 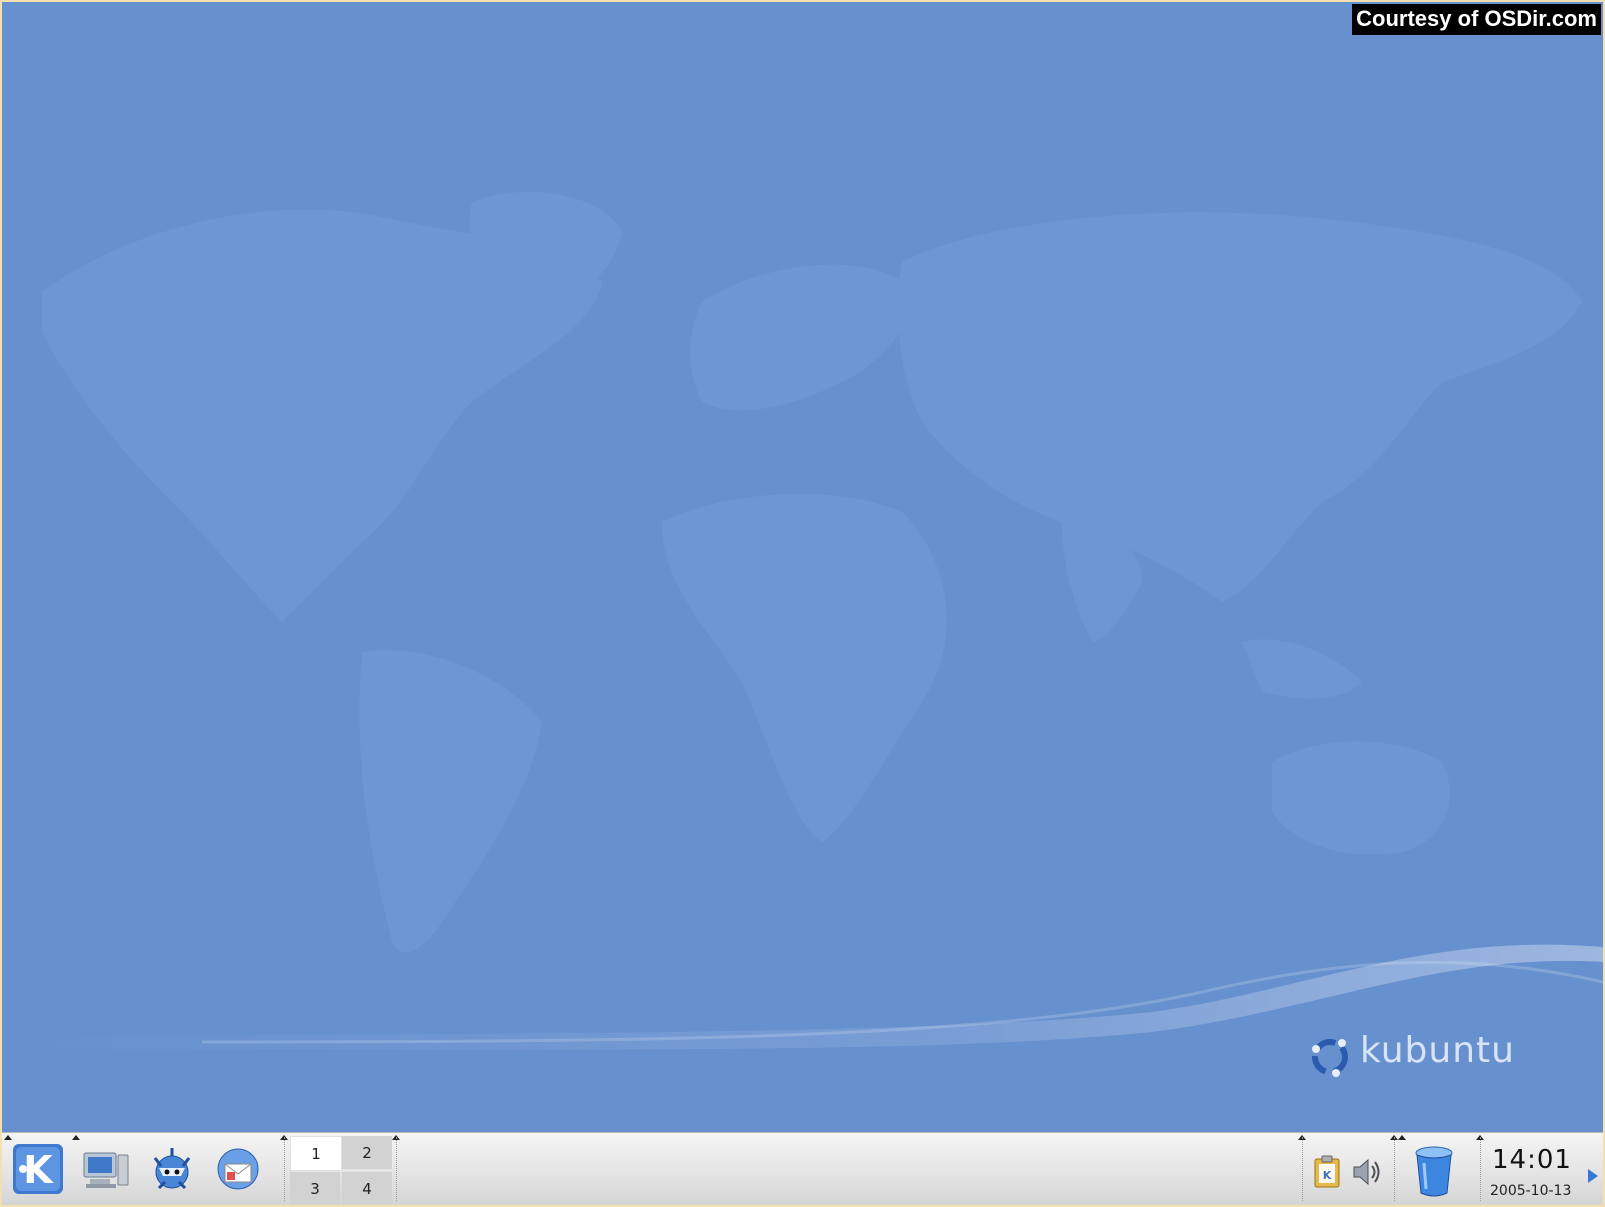 What do you see at coordinates (1531, 1191) in the screenshot?
I see `clock-date: 2005-10-13` at bounding box center [1531, 1191].